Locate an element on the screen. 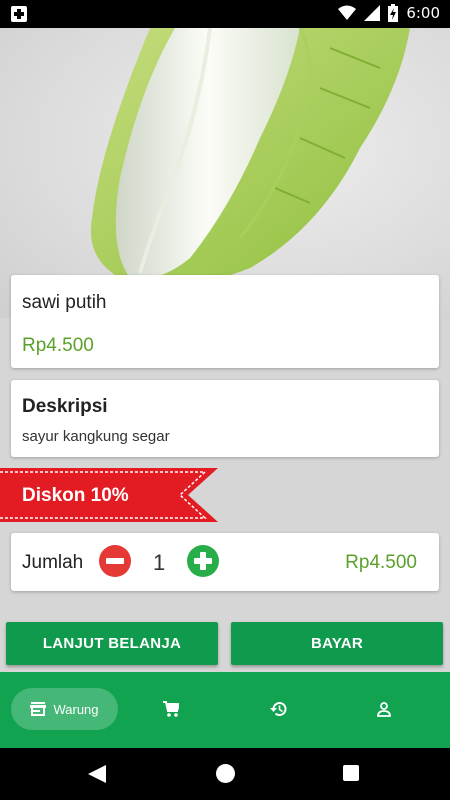  nav-item-history is located at coordinates (278, 709).